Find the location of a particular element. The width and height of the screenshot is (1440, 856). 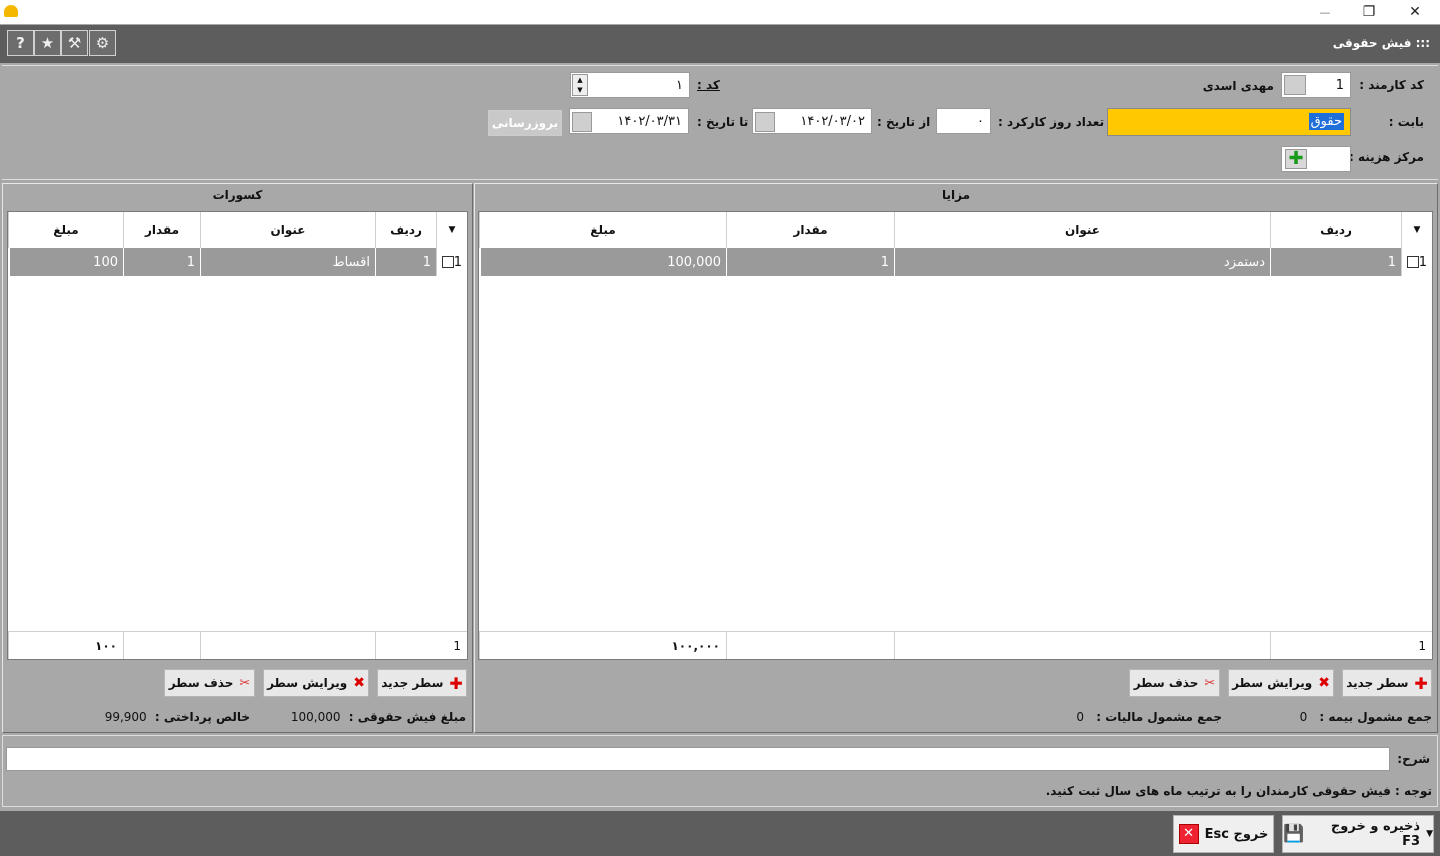

edit-x-icon: ✖ is located at coordinates (359, 683).